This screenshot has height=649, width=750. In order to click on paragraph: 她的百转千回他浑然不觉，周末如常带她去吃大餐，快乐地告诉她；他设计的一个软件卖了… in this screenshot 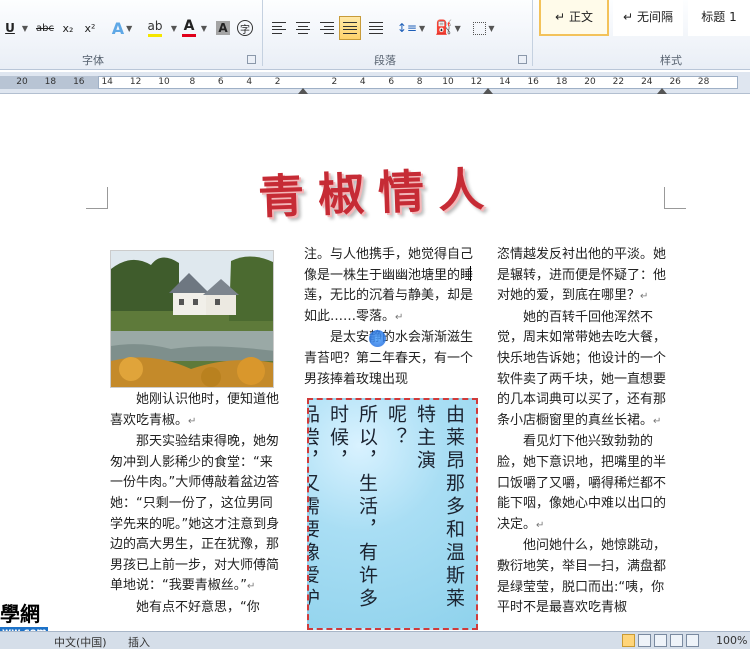, I will do `click(582, 368)`.